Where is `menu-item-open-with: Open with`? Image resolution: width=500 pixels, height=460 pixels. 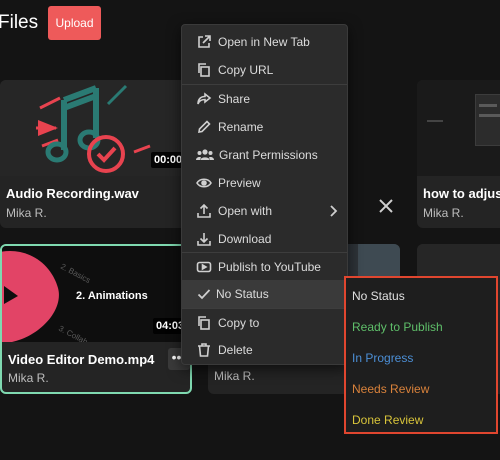
menu-item-open-with: Open with is located at coordinates (264, 211).